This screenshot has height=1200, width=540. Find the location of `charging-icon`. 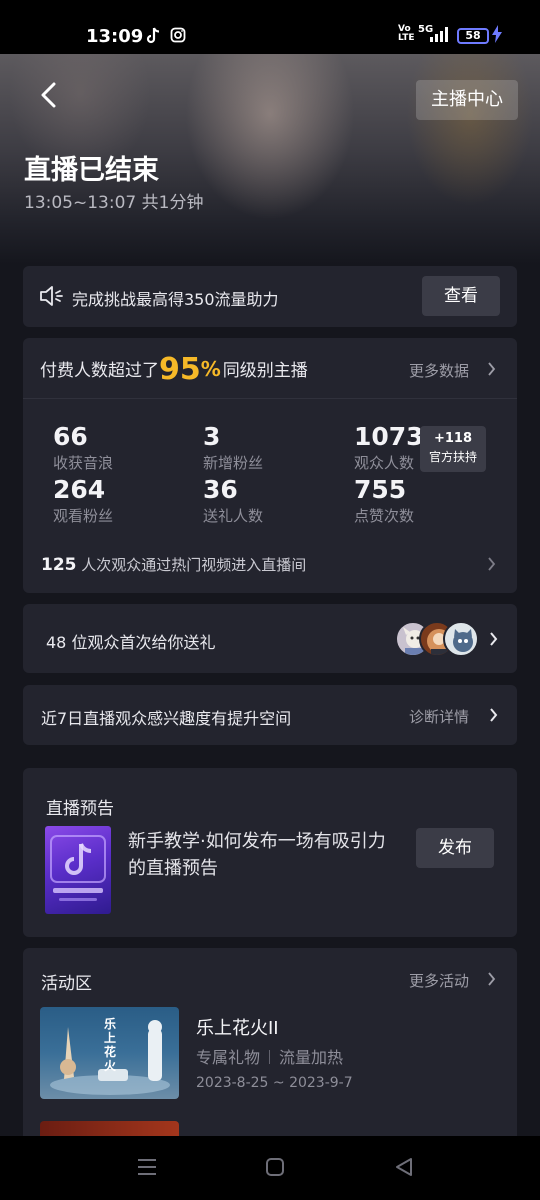

charging-icon is located at coordinates (497, 36).